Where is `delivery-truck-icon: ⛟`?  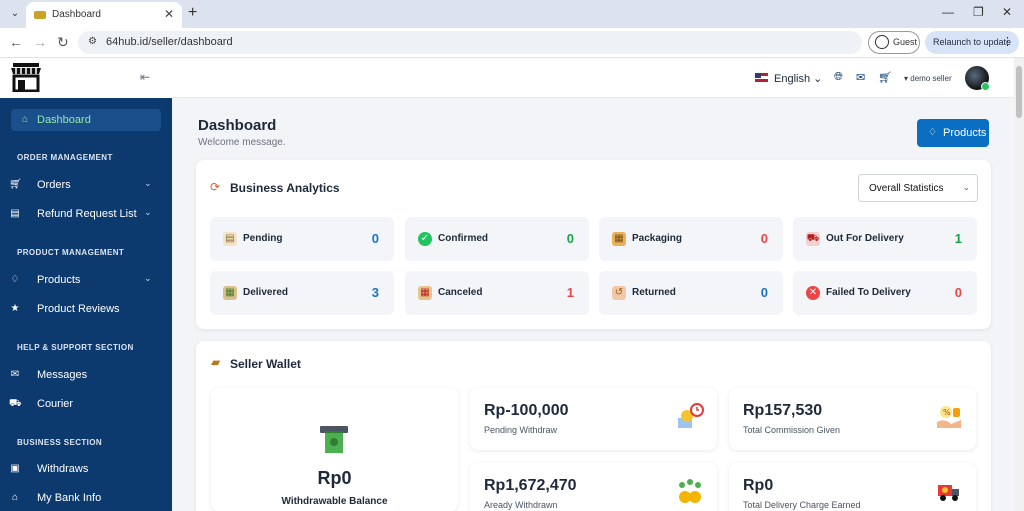
delivery-truck-icon: ⛟ is located at coordinates (813, 239).